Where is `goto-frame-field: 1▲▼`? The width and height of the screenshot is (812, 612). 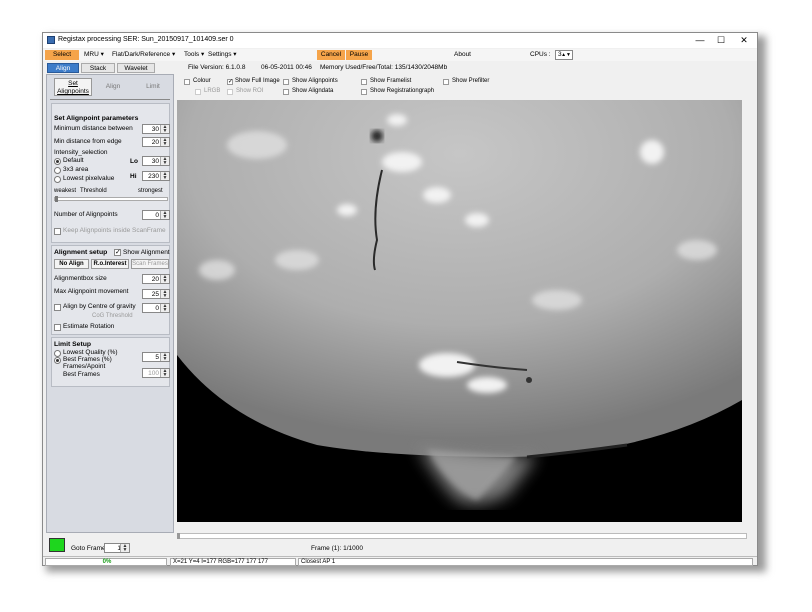
goto-frame-field: 1▲▼ is located at coordinates (117, 548).